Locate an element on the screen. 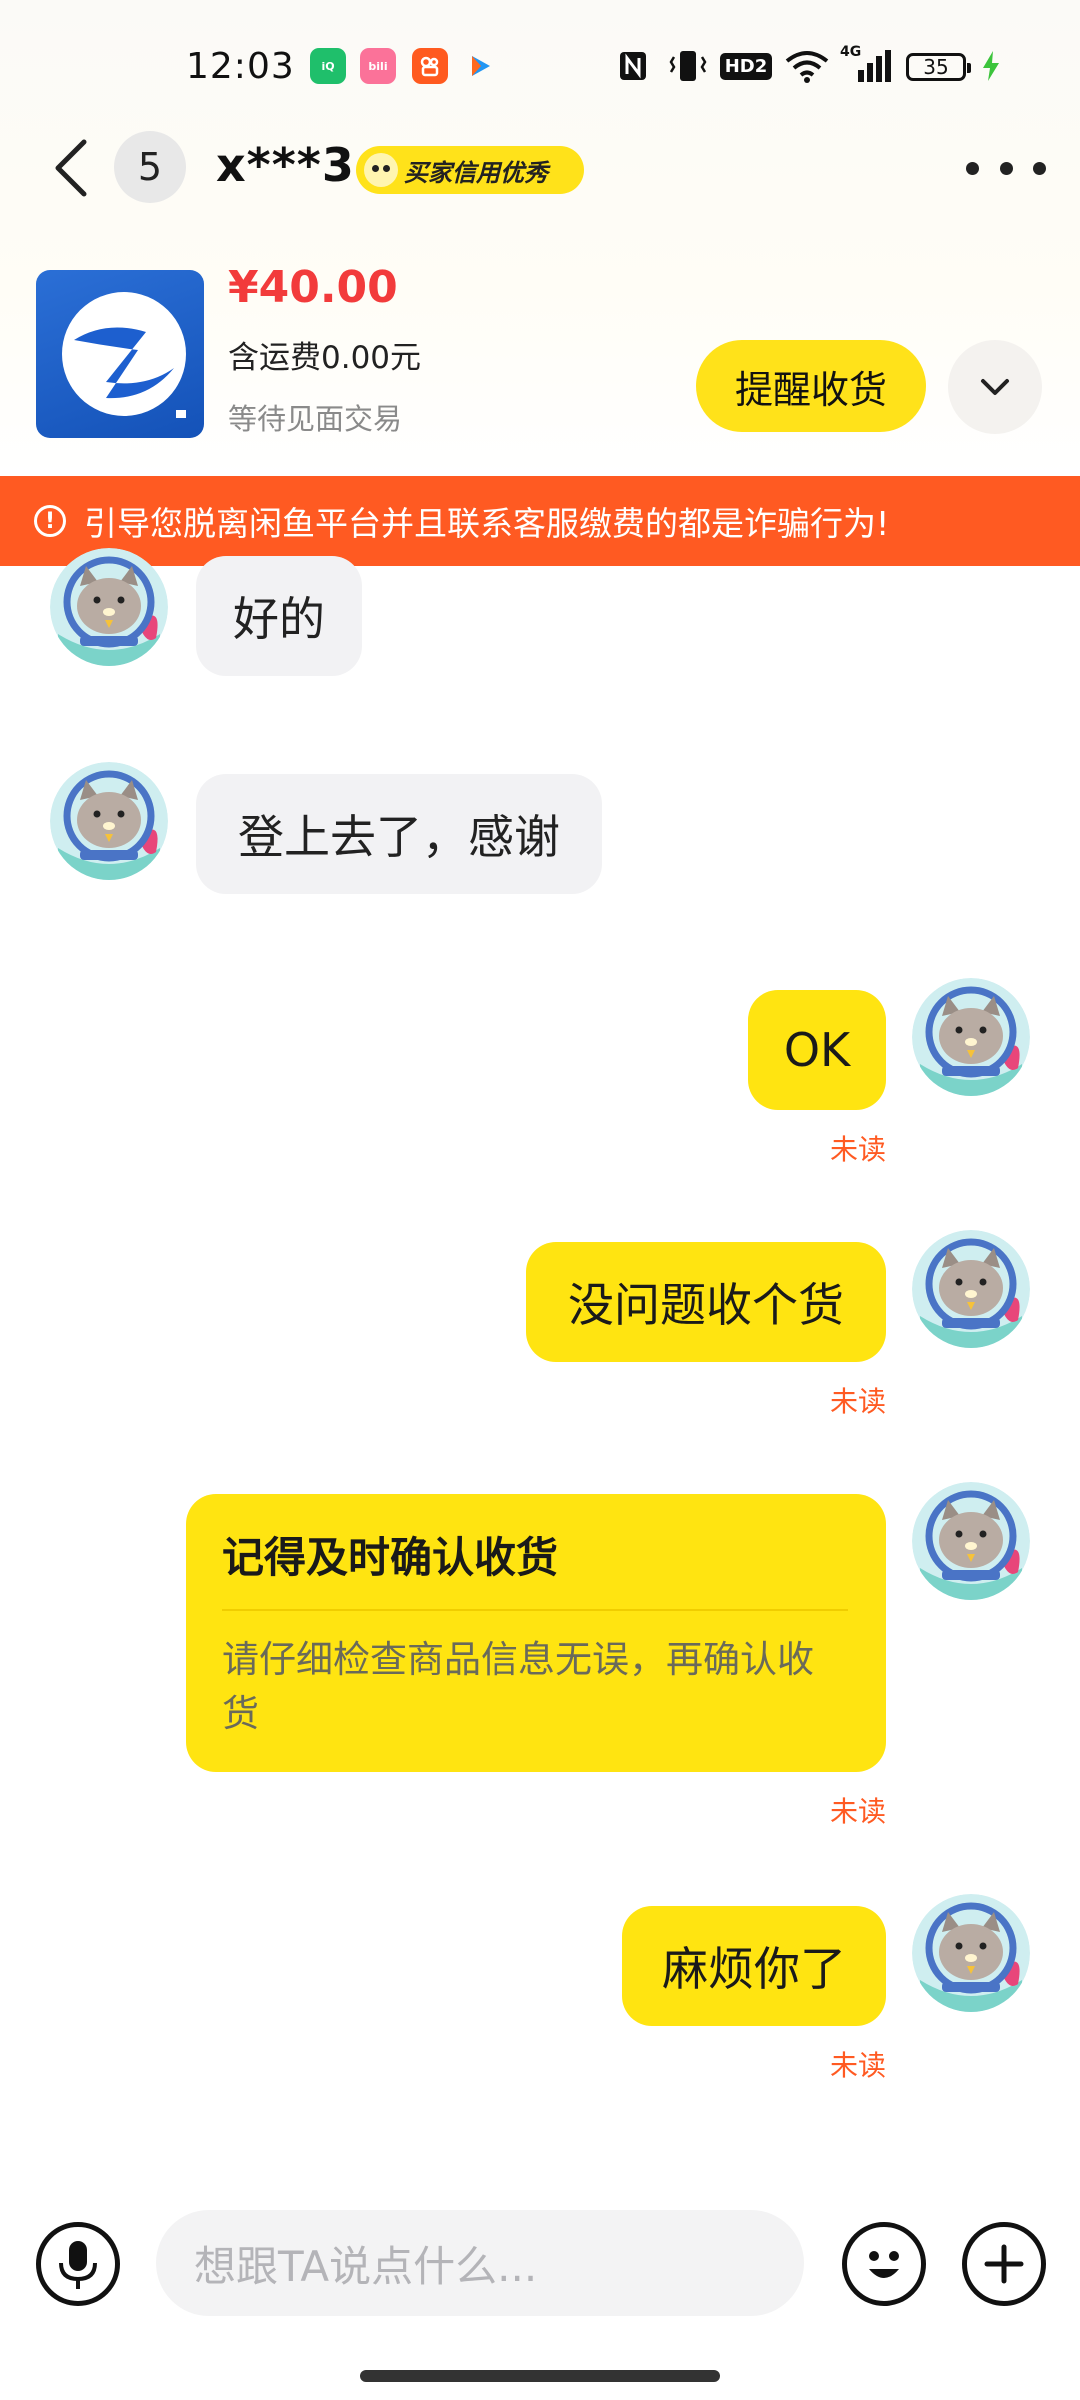 The height and width of the screenshot is (2400, 1080). product-image is located at coordinates (120, 354).